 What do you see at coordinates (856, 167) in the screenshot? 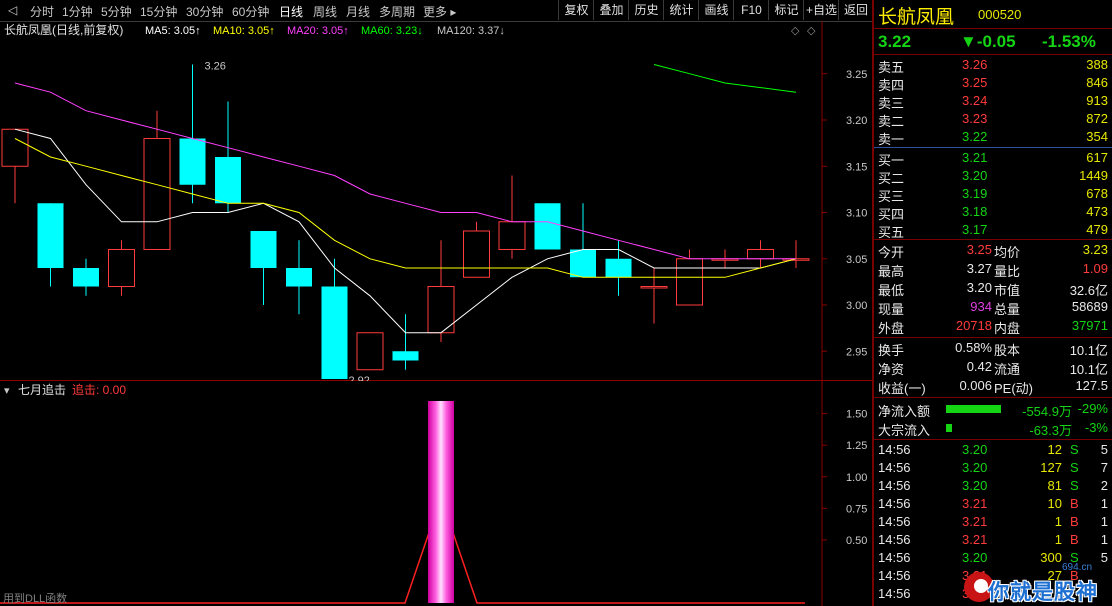
I see `y-tick-label: 3.15` at bounding box center [856, 167].